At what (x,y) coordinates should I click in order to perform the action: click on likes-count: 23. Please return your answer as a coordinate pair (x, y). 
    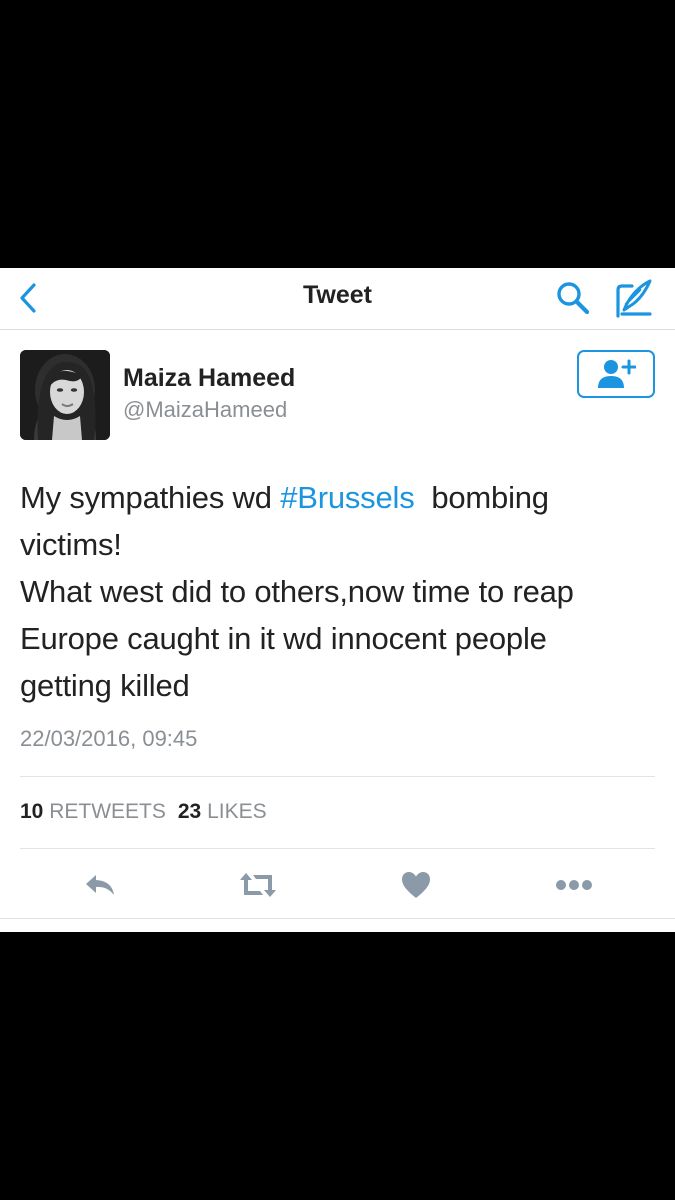
    Looking at the image, I should click on (189, 811).